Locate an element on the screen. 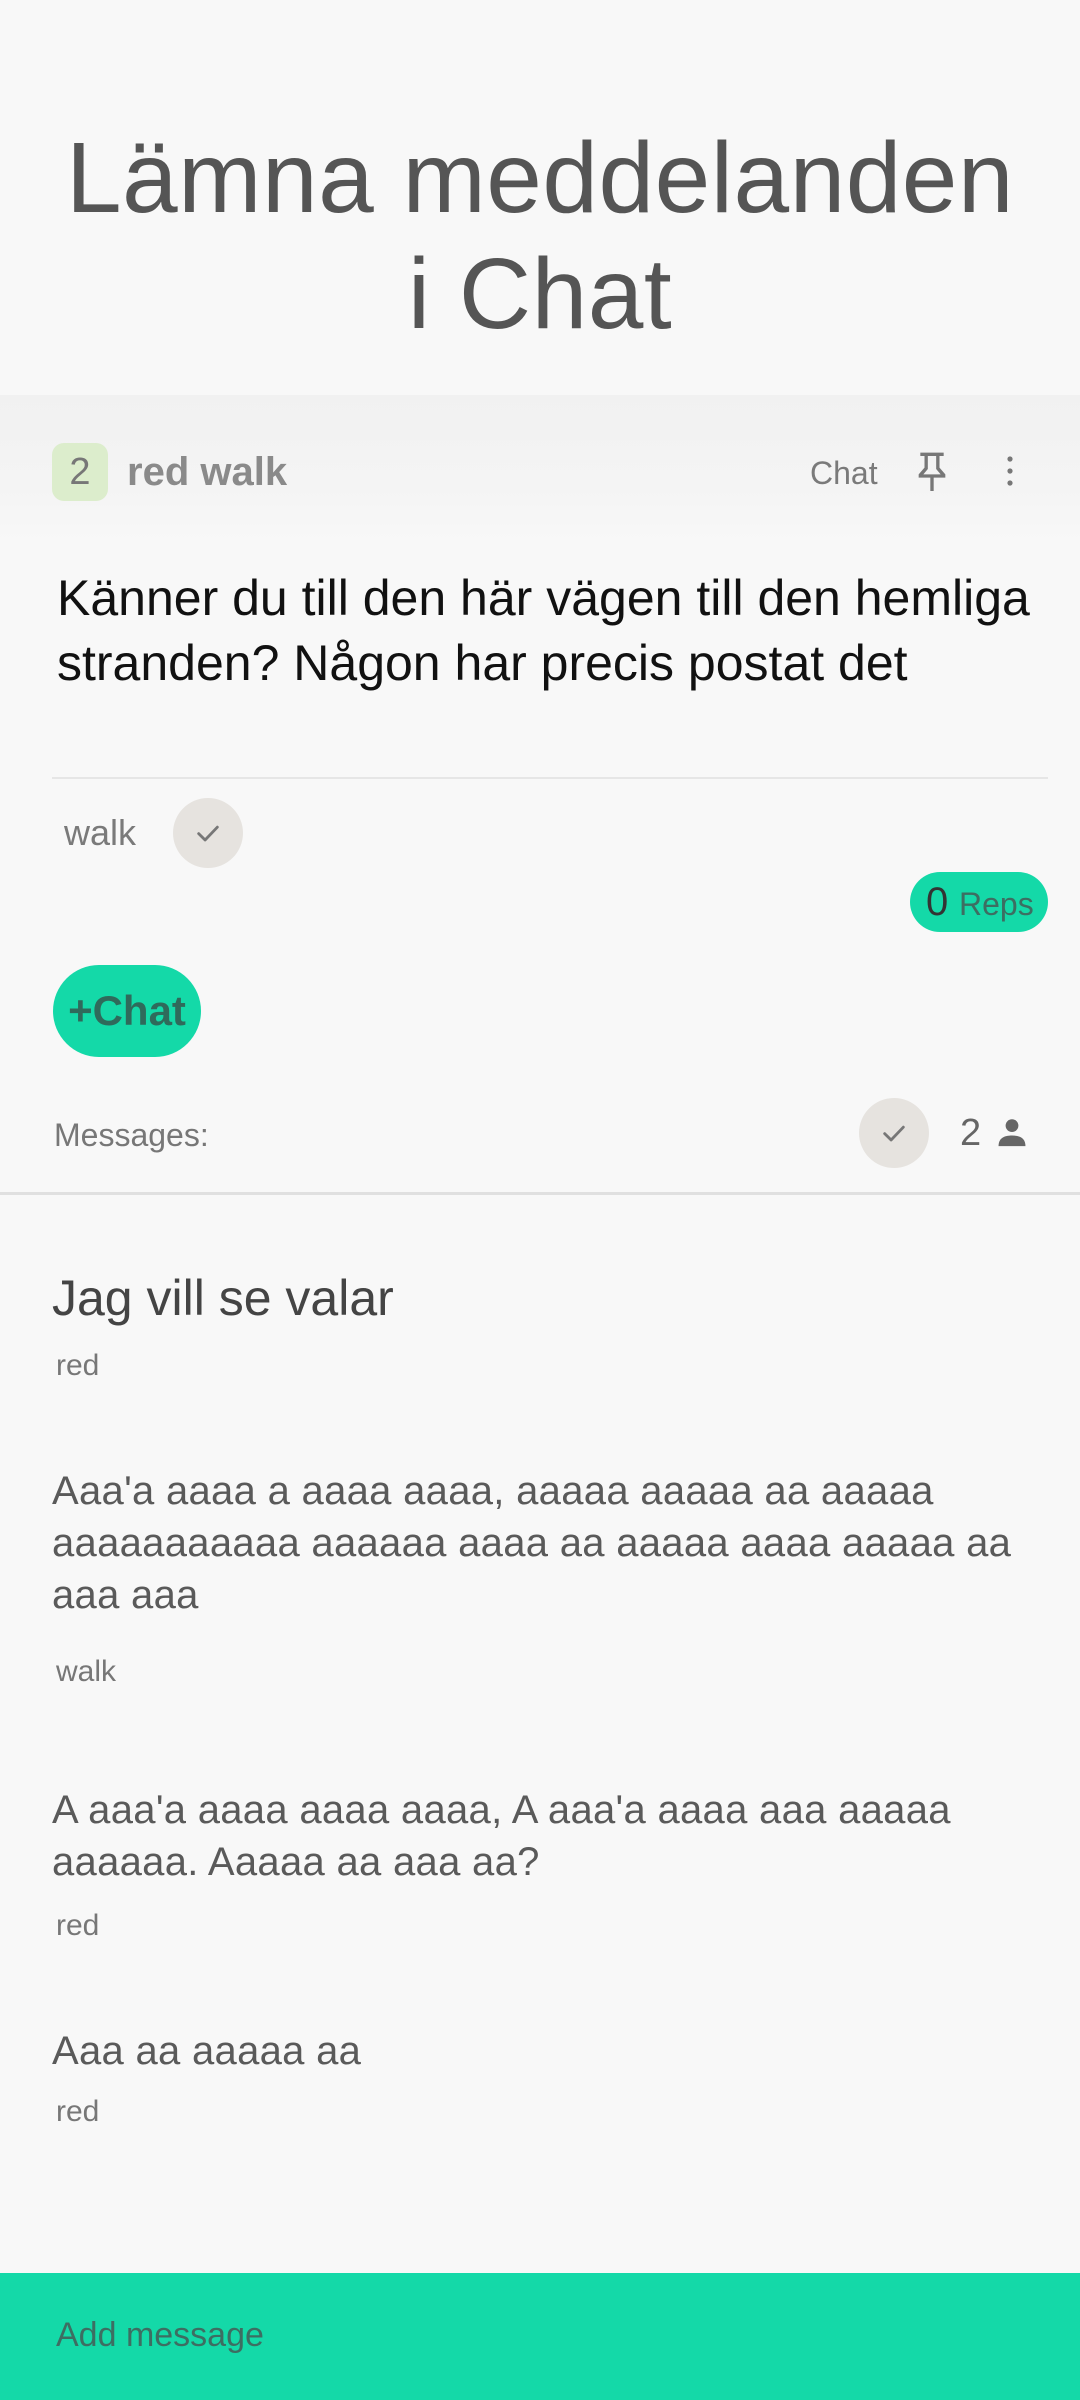 Image resolution: width=1080 pixels, height=2400 pixels. messages-check-button is located at coordinates (894, 1133).